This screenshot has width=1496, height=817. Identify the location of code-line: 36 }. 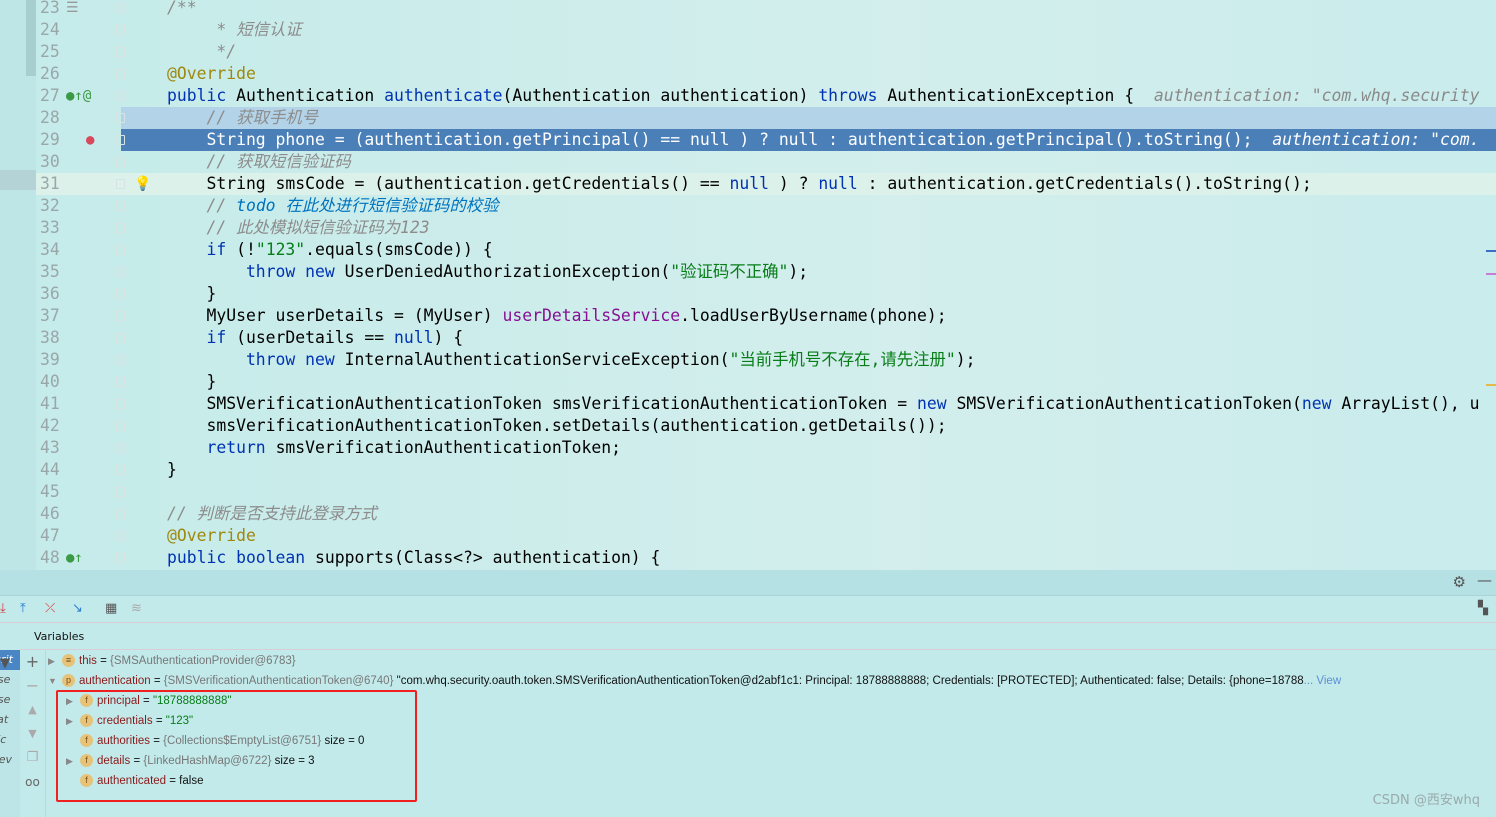
(766, 294).